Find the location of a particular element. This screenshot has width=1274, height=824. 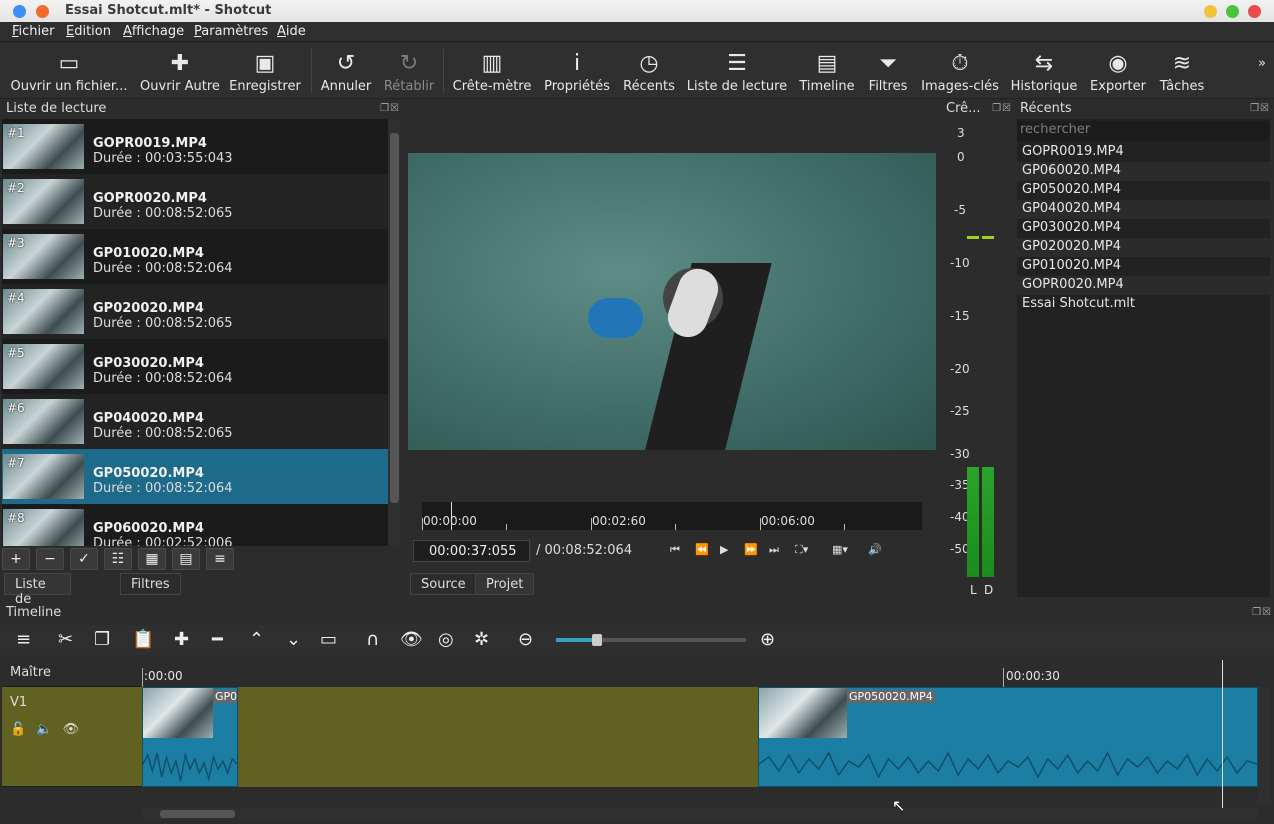

tab-source: Source is located at coordinates (443, 584).